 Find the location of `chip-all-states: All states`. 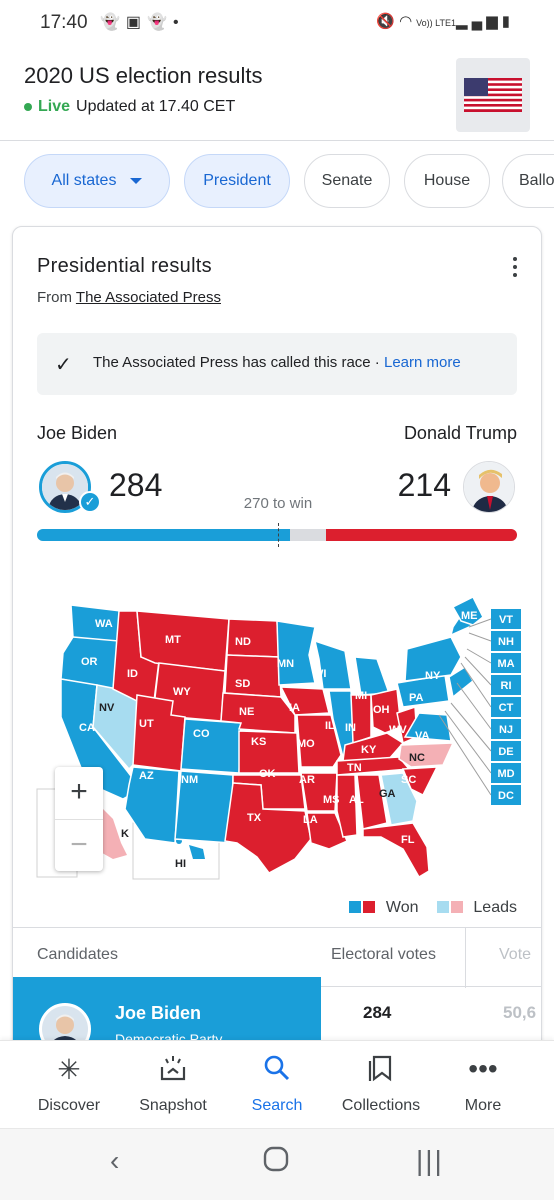

chip-all-states: All states is located at coordinates (97, 181).